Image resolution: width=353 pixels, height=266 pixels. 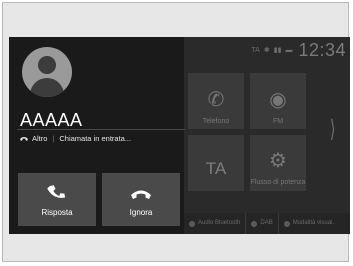 I want to click on tile-fm: ◉ FM, so click(x=278, y=101).